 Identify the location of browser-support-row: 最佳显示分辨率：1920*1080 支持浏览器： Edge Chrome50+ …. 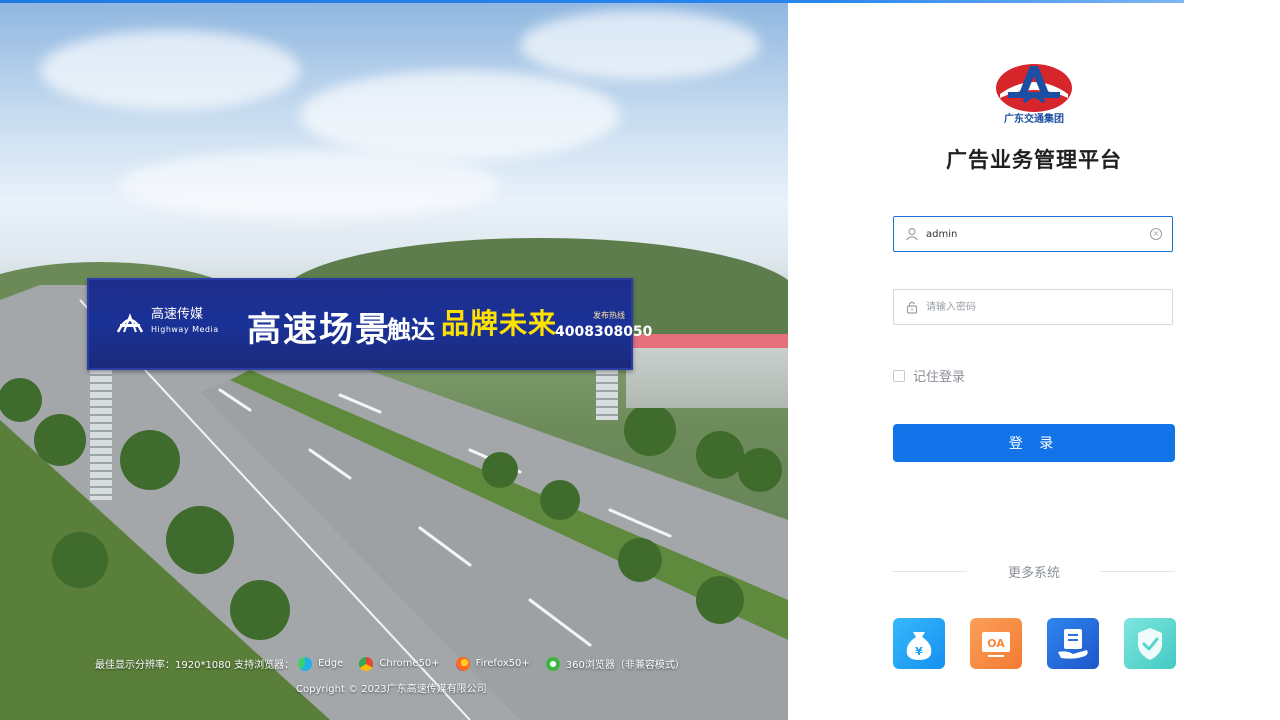
(390, 663).